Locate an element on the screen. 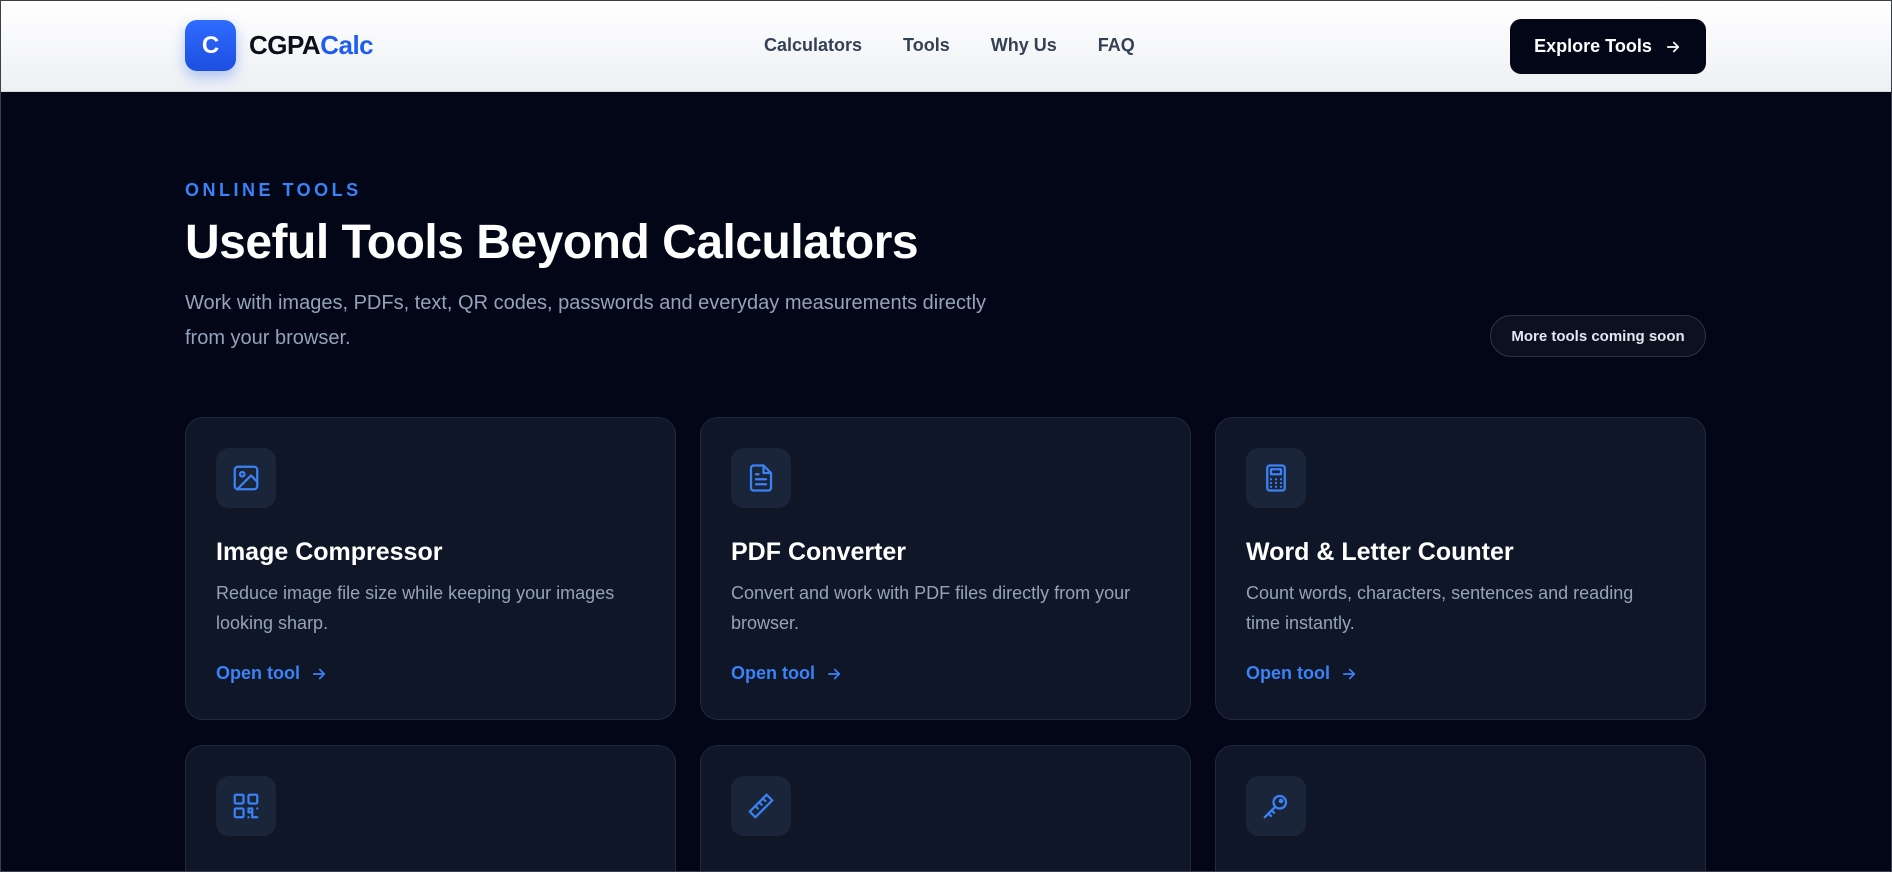 The width and height of the screenshot is (1892, 872). image-icon is located at coordinates (246, 478).